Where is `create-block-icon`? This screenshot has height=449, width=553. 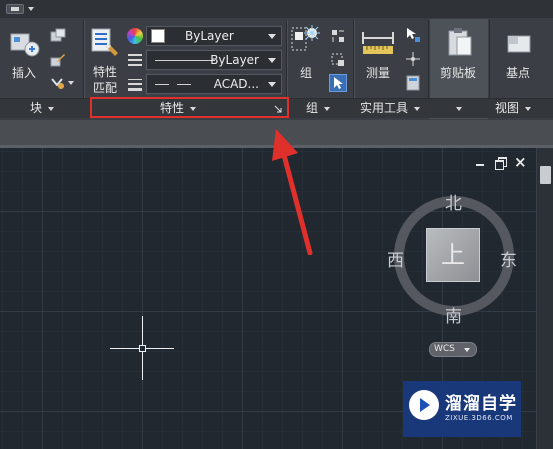
create-block-icon is located at coordinates (58, 35).